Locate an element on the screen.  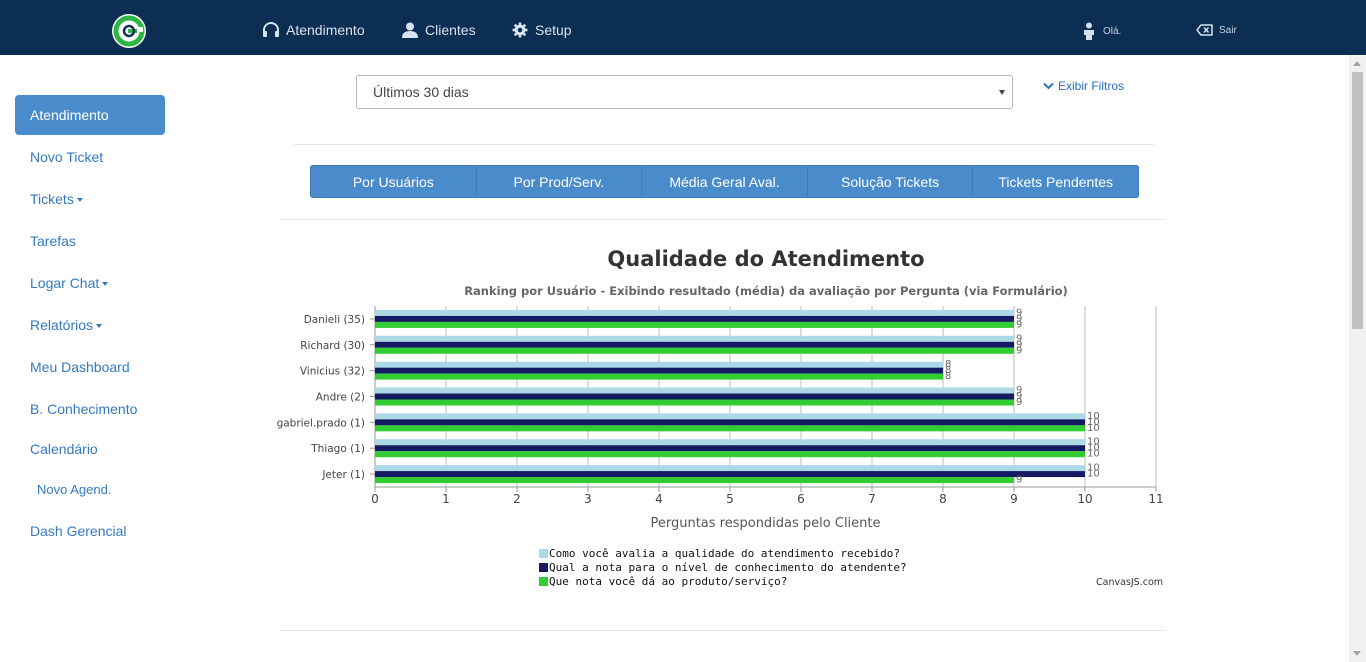
sidebar-item-label: Relatórios is located at coordinates (62, 325).